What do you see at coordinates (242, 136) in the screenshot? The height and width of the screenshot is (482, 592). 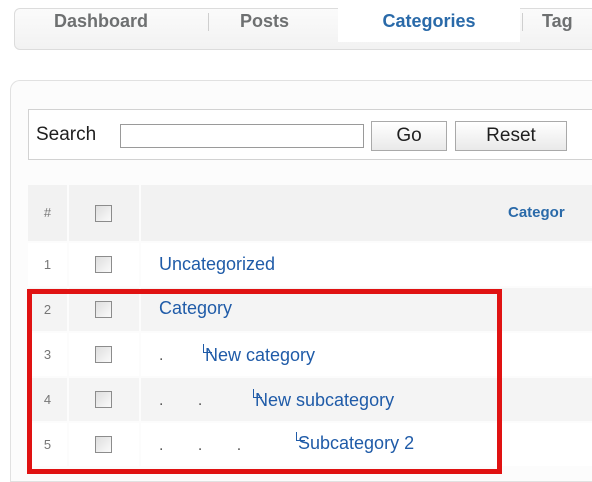 I see `search-input` at bounding box center [242, 136].